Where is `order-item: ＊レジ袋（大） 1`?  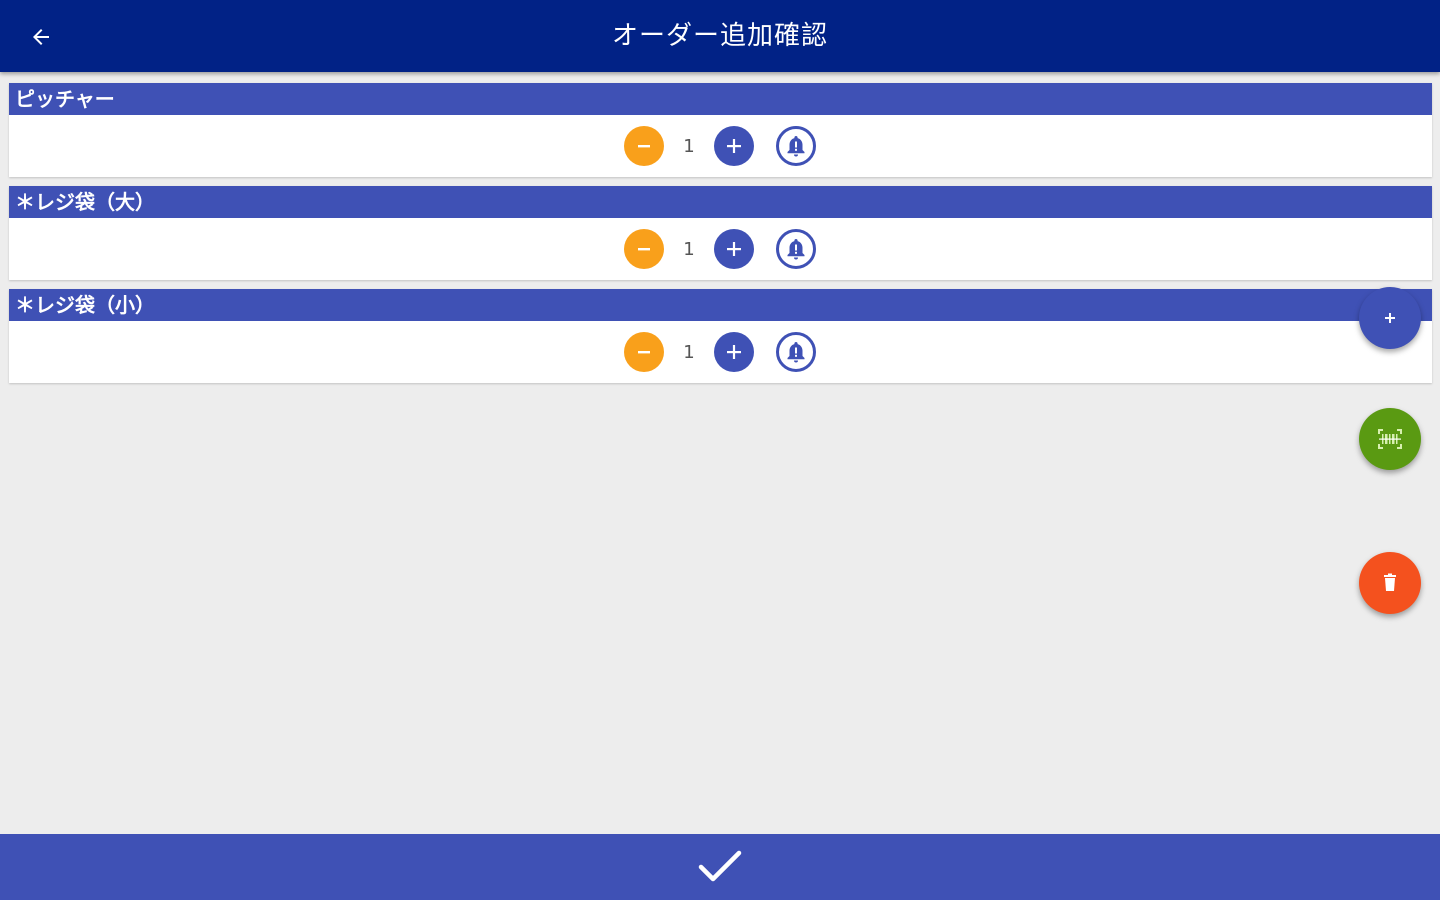
order-item: ＊レジ袋（大） 1 is located at coordinates (720, 233).